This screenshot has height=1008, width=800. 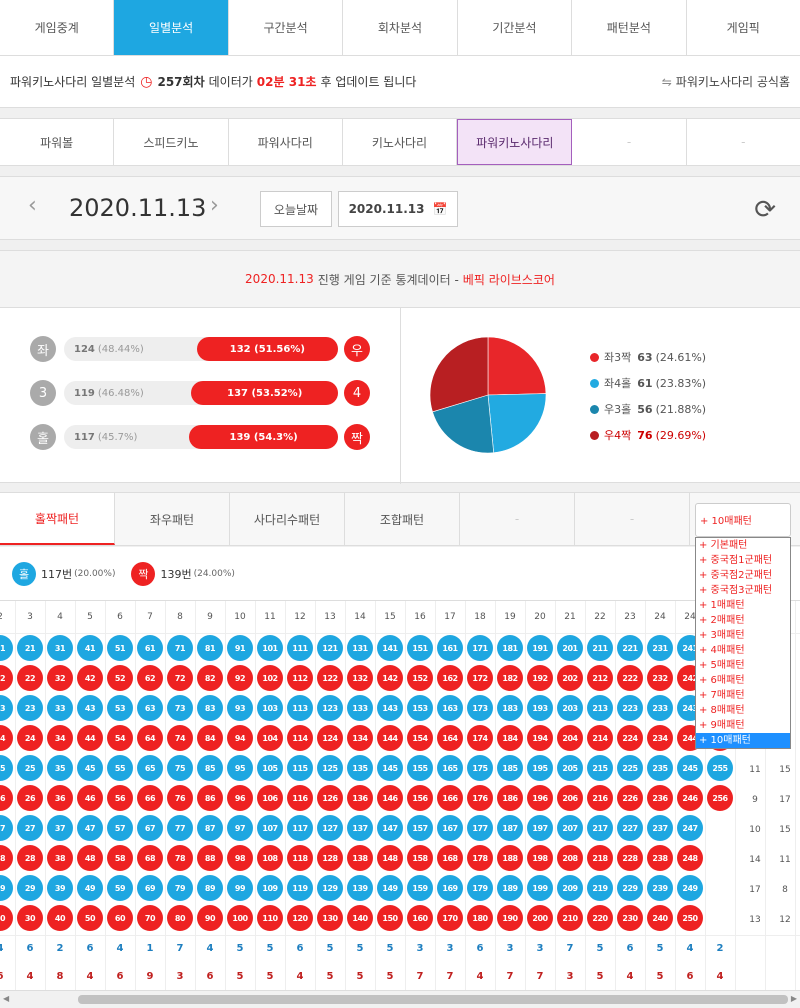 I want to click on pattern-option: + 2매패턴, so click(x=743, y=620).